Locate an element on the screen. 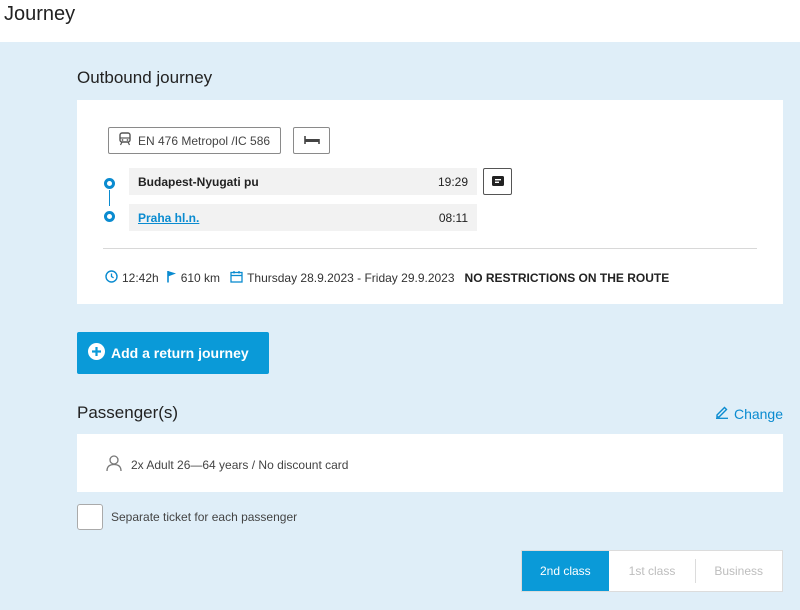  passenger-summary: 2x Adult 26—64 years / No discount card is located at coordinates (240, 464).